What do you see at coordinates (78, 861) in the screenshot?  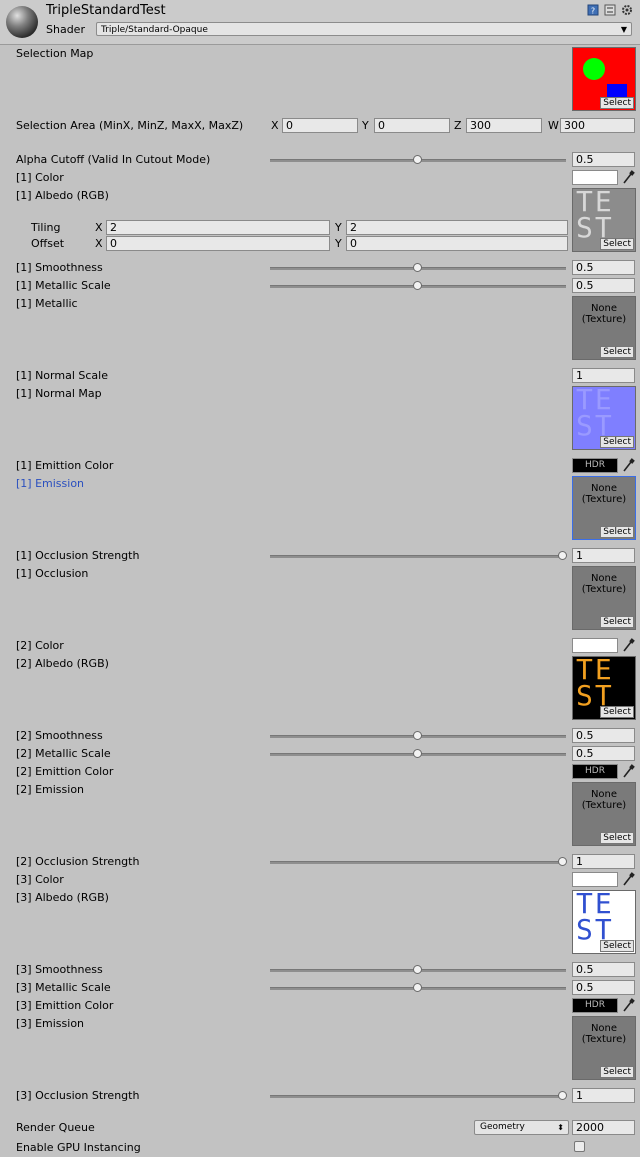 I see `layer2-occlusion-strength-label: [2] Occlusion Strength` at bounding box center [78, 861].